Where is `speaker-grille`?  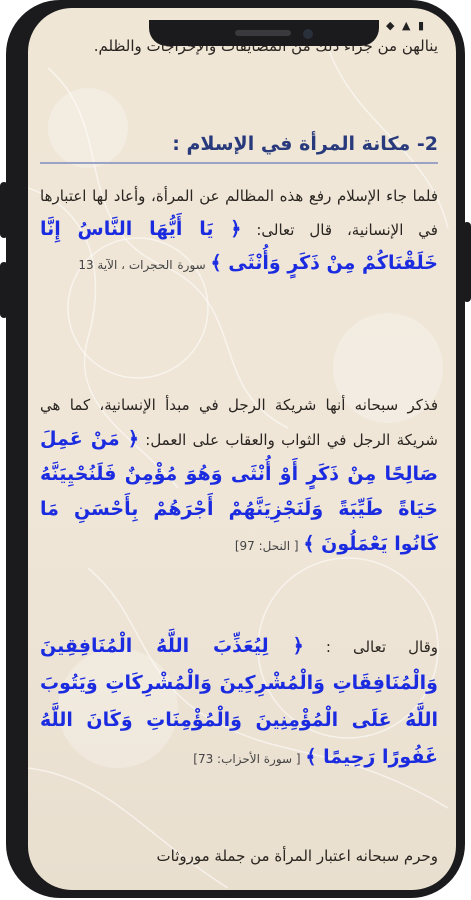 speaker-grille is located at coordinates (263, 33).